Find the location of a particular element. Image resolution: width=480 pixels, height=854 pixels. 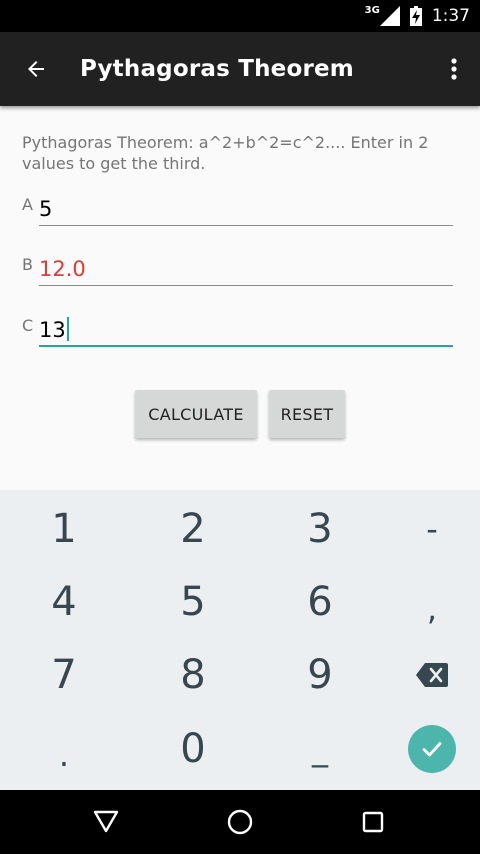

back-arrow-icon is located at coordinates (36, 69).